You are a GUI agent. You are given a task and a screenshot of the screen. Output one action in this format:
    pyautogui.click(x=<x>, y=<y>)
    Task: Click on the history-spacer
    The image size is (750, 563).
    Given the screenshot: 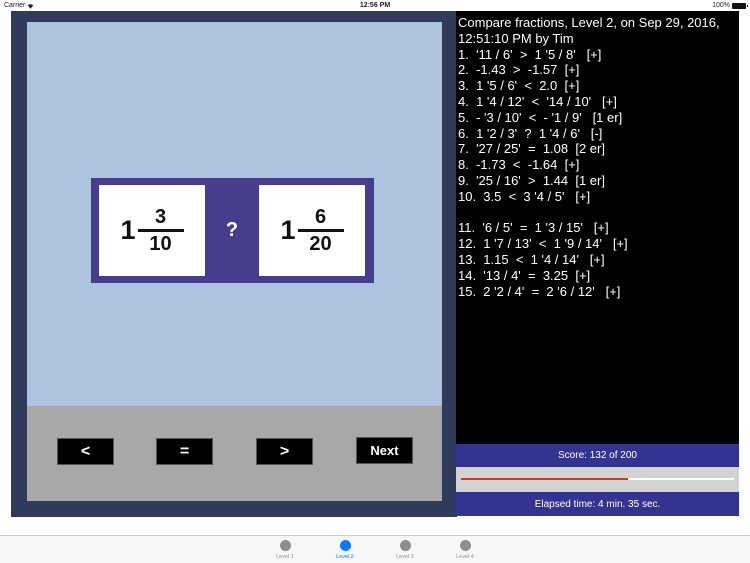 What is the action you would take?
    pyautogui.click(x=598, y=213)
    